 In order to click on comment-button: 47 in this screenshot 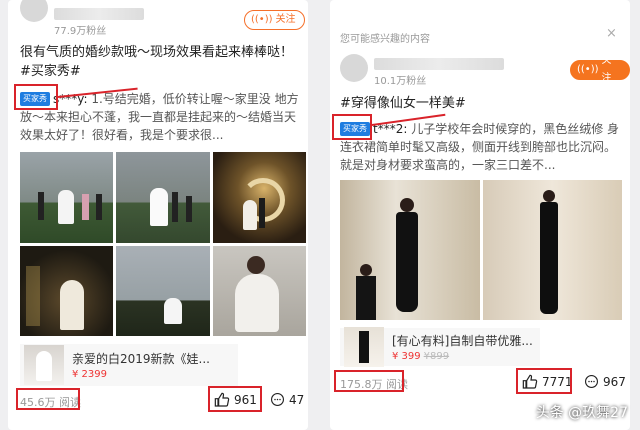, I will do `click(287, 399)`.